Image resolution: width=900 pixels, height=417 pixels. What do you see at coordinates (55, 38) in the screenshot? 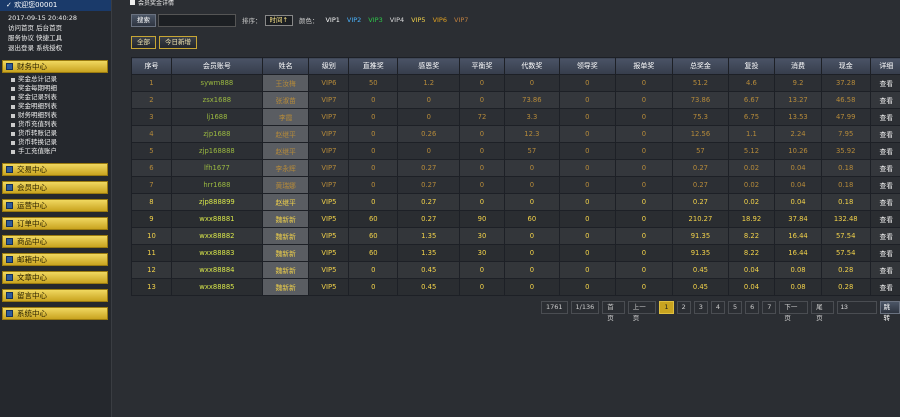
I see `quick-links-2: 服务协议 快捷工具` at bounding box center [55, 38].